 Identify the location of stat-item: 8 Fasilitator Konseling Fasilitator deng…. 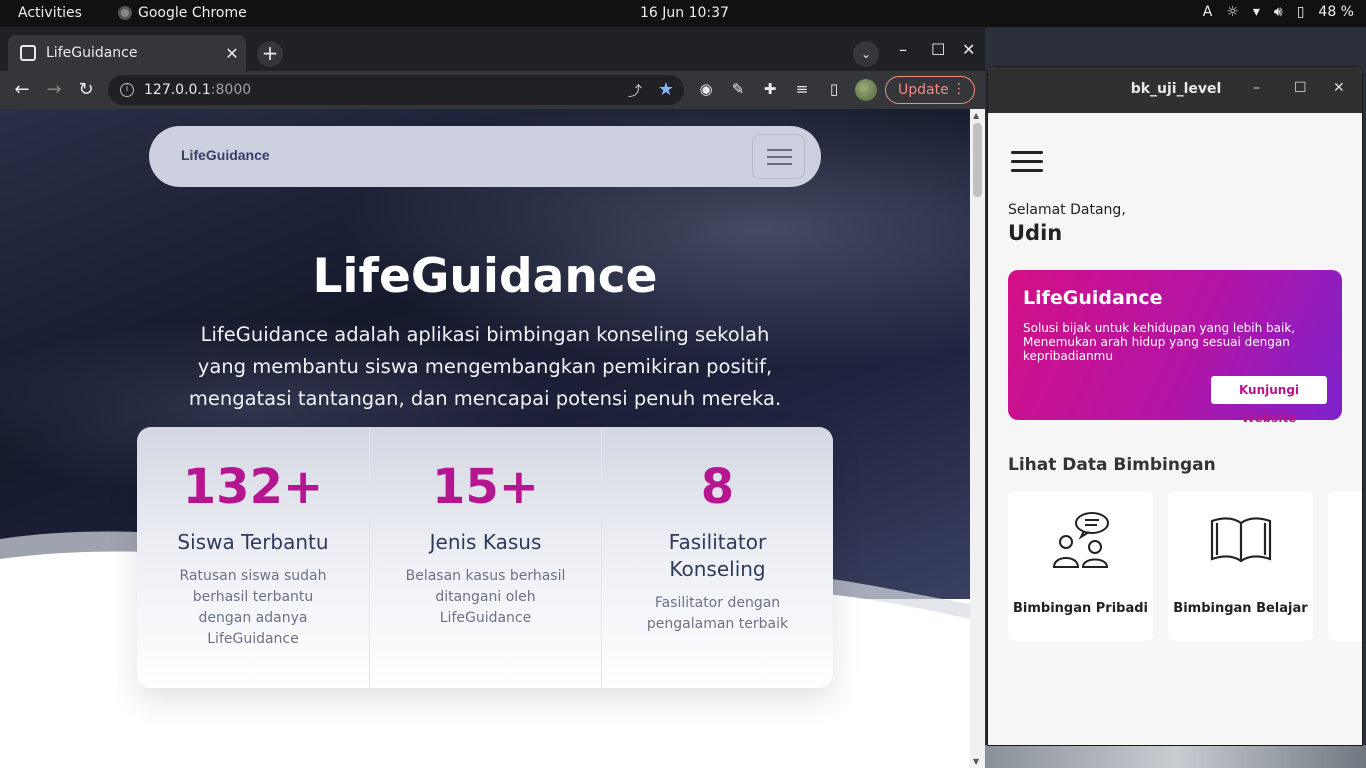
(717, 557).